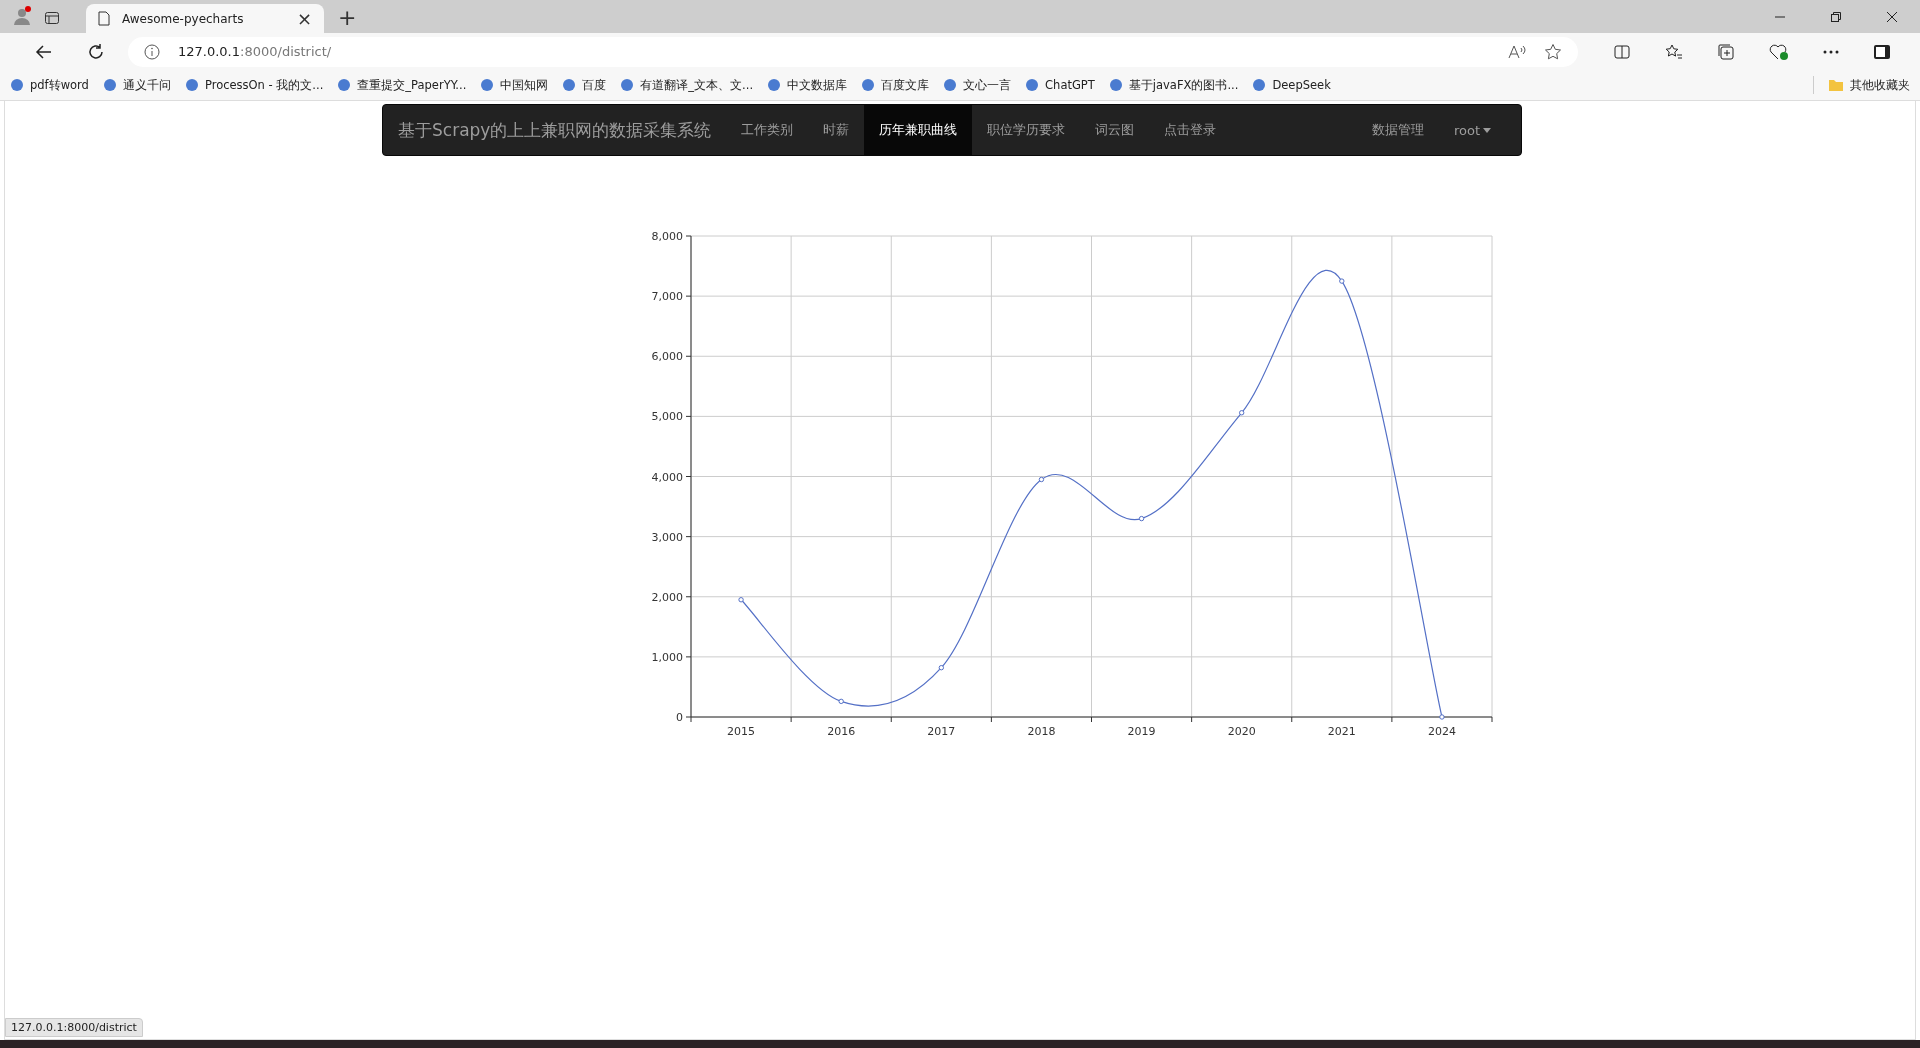 This screenshot has width=1920, height=1048. What do you see at coordinates (679, 717) in the screenshot?
I see `y-tick-label: 0` at bounding box center [679, 717].